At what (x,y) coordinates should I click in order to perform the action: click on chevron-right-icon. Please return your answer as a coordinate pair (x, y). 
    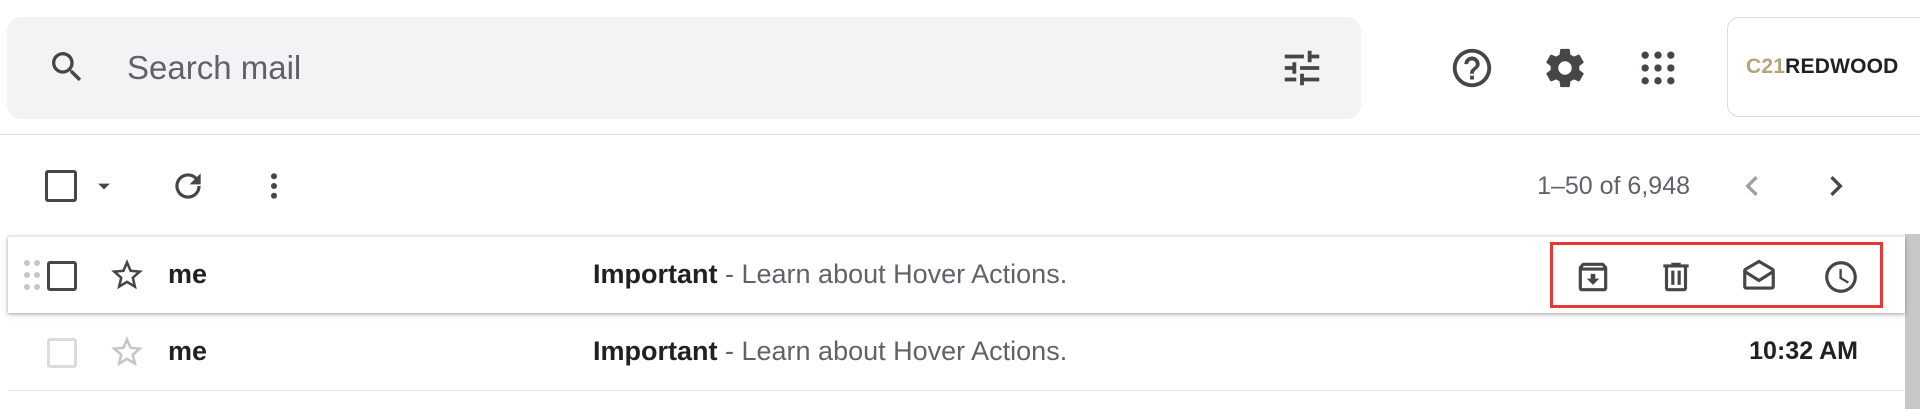
    Looking at the image, I should click on (1836, 186).